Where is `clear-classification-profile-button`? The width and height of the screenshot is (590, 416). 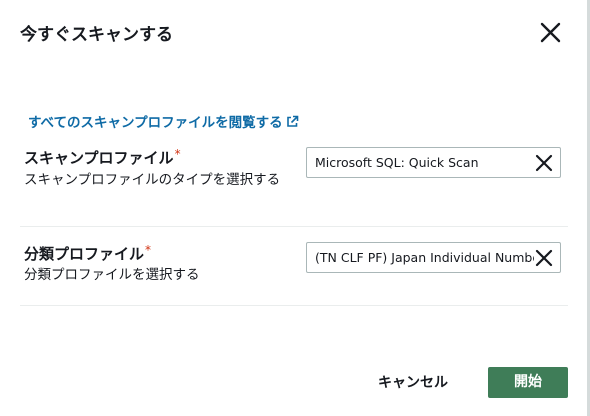
clear-classification-profile-button is located at coordinates (544, 258).